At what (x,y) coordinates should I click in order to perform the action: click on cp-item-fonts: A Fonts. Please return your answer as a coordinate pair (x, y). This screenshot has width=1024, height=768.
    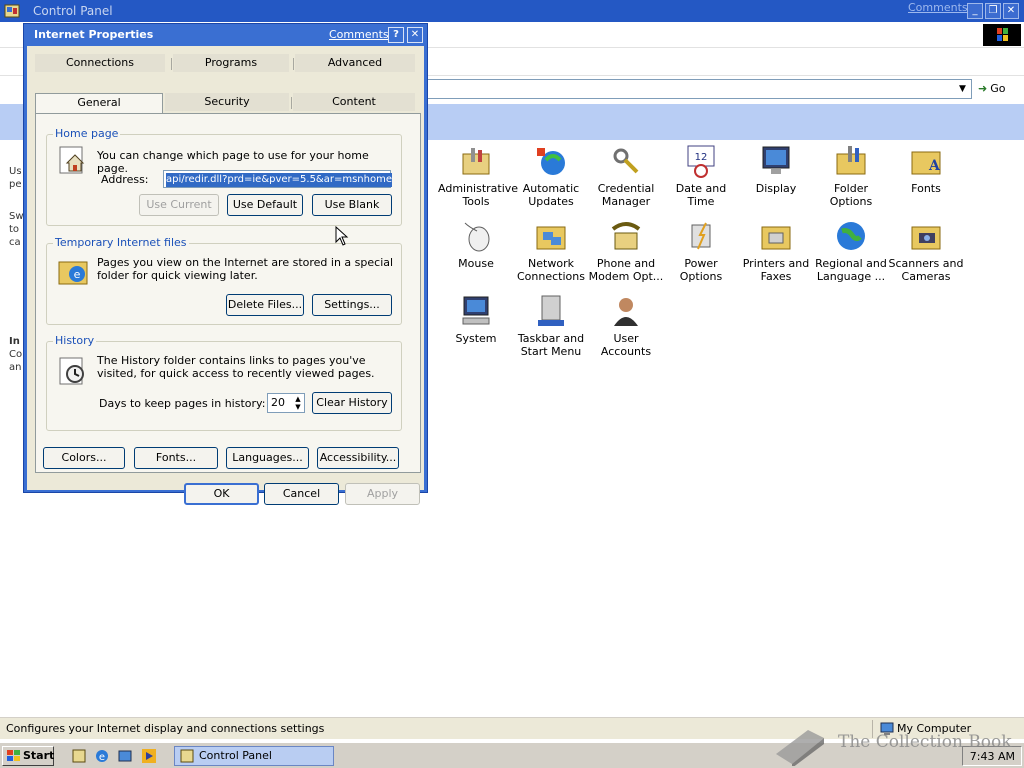
    Looking at the image, I should click on (926, 169).